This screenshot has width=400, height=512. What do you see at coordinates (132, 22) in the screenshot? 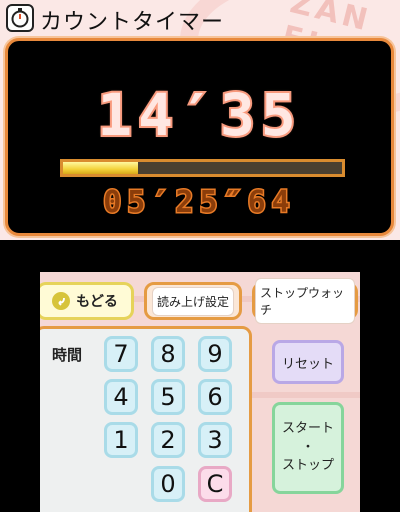
I see `app-title: カウントタイマー` at bounding box center [132, 22].